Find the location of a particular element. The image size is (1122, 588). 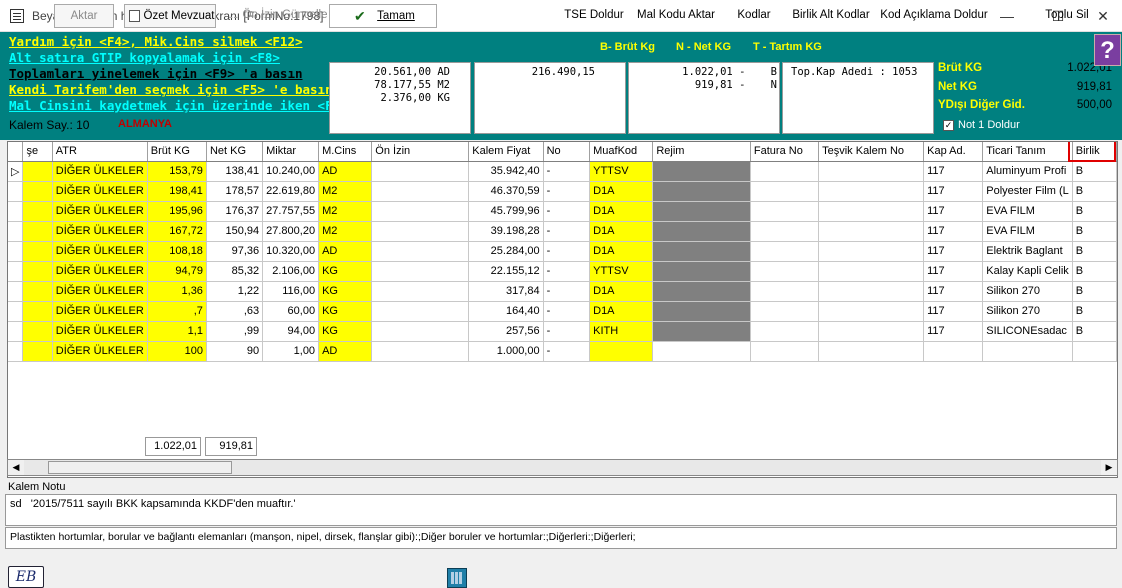

col-header-no: No is located at coordinates (567, 152).